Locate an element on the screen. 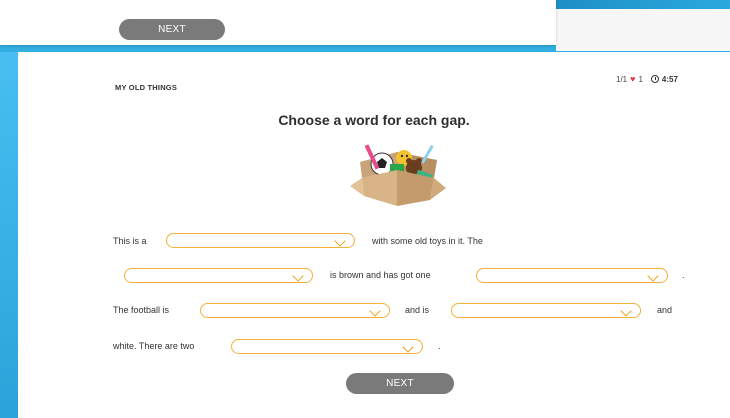 Image resolution: width=730 pixels, height=418 pixels. gap-3-select is located at coordinates (572, 275).